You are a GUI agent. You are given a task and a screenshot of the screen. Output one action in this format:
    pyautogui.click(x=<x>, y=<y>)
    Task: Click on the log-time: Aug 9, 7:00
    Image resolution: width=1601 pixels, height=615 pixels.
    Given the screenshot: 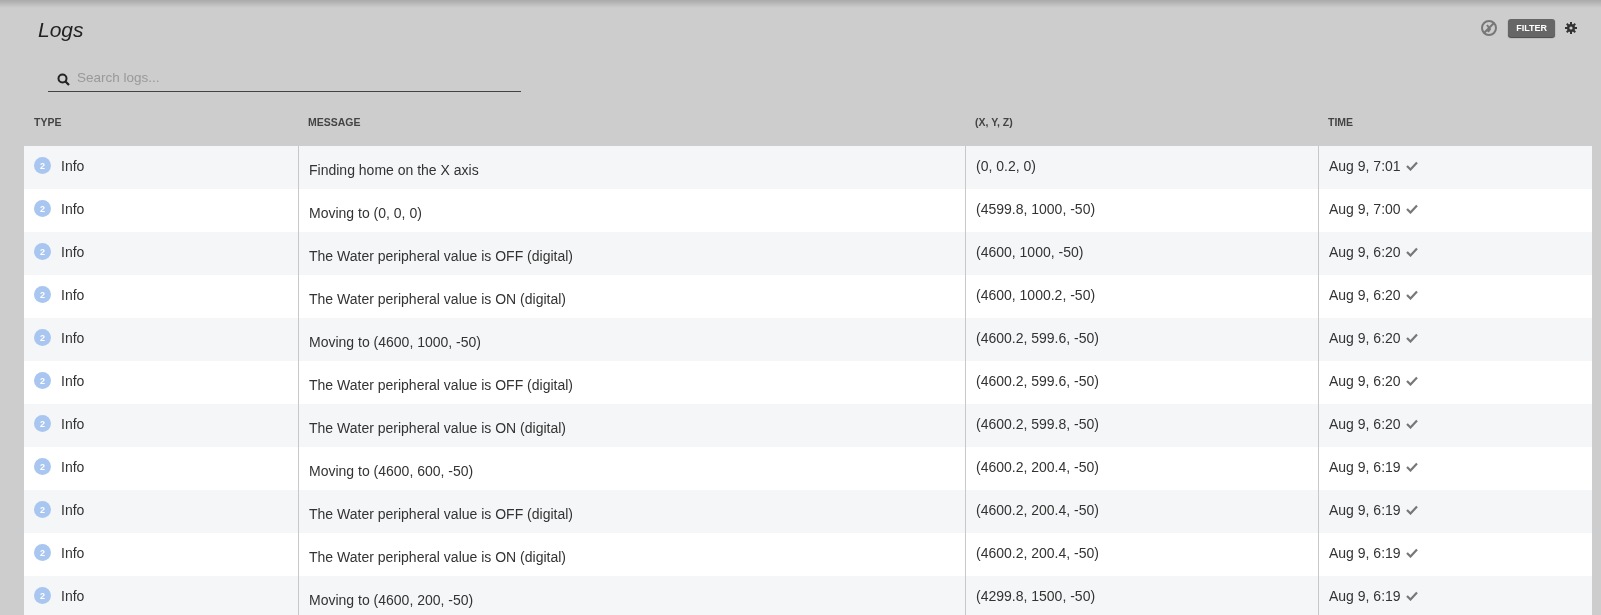 What is the action you would take?
    pyautogui.click(x=1365, y=208)
    